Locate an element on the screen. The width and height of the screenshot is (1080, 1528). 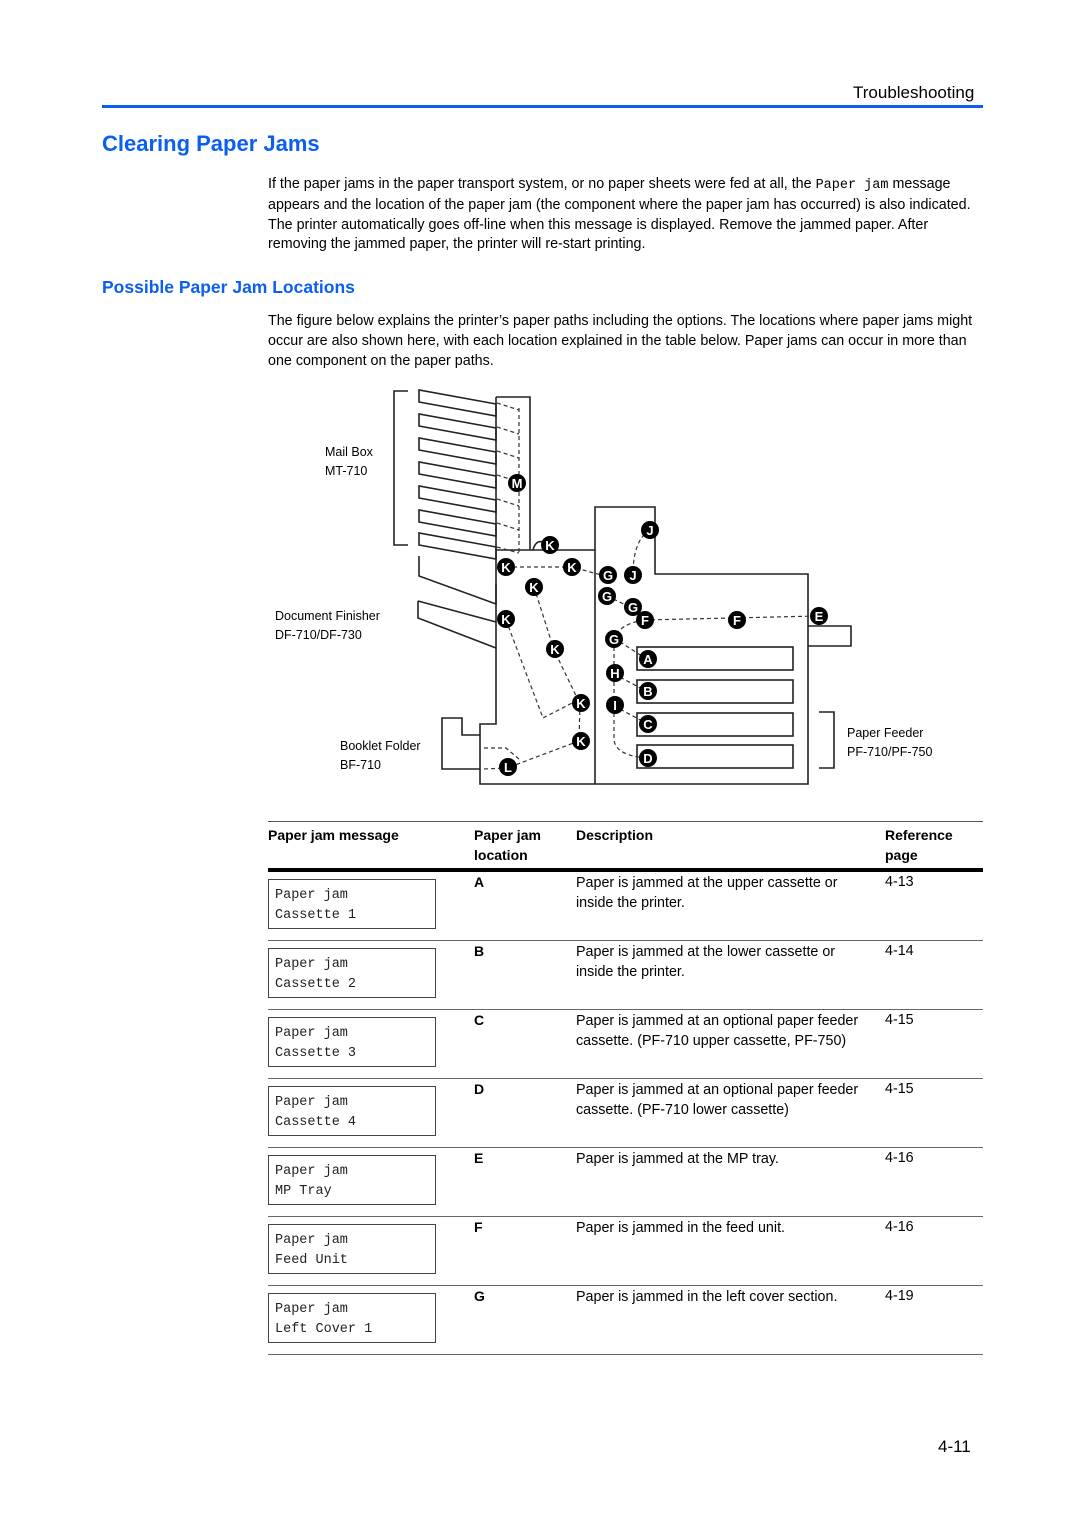
finisher-label: Document Finisher DF-710/DF-730 is located at coordinates (327, 625).